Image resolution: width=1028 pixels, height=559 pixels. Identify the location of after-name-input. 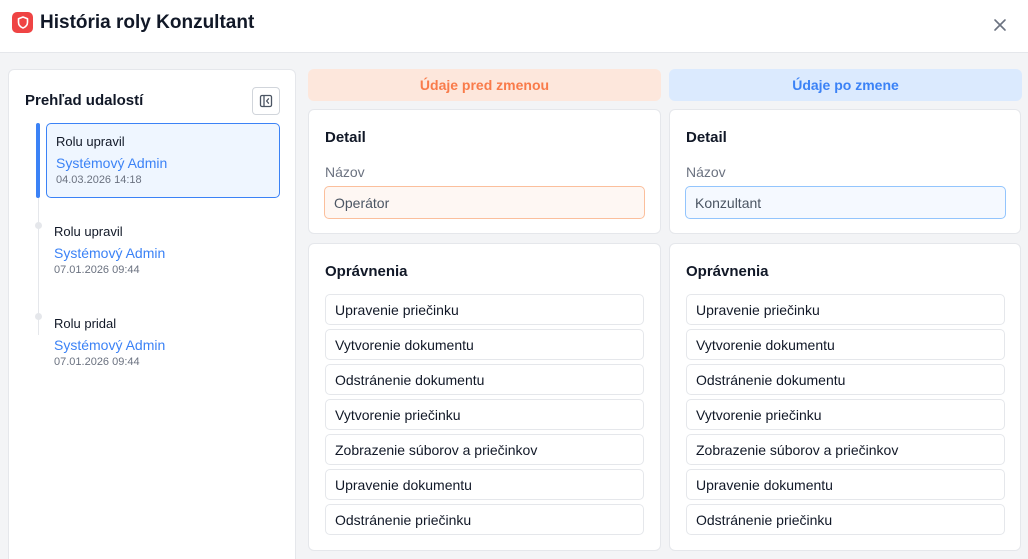
(845, 202).